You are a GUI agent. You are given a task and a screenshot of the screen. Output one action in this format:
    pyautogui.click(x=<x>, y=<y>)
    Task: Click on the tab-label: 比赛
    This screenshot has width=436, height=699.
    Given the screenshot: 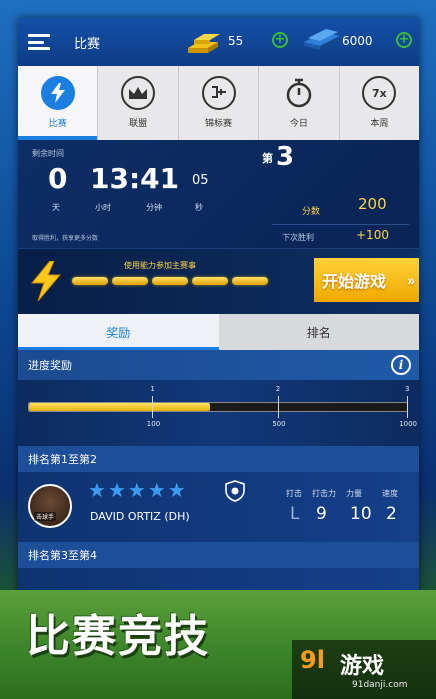 What is the action you would take?
    pyautogui.click(x=57, y=124)
    